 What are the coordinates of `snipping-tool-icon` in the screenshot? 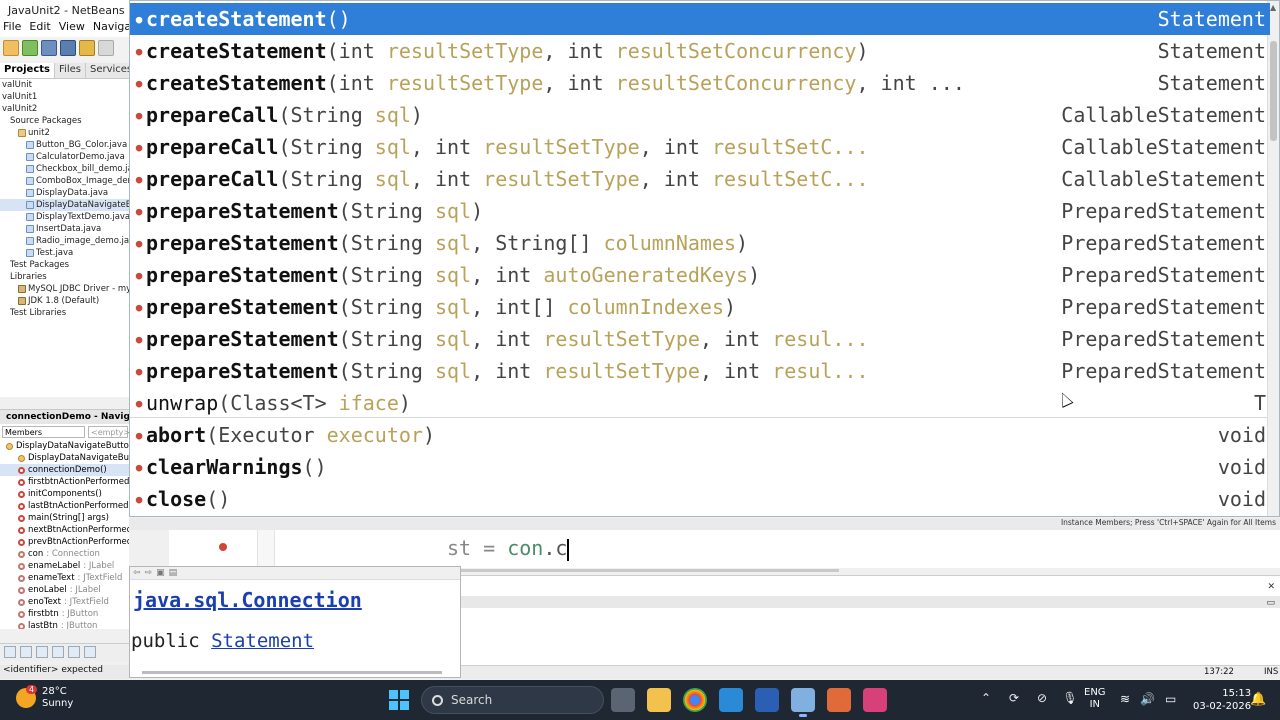 It's located at (875, 700).